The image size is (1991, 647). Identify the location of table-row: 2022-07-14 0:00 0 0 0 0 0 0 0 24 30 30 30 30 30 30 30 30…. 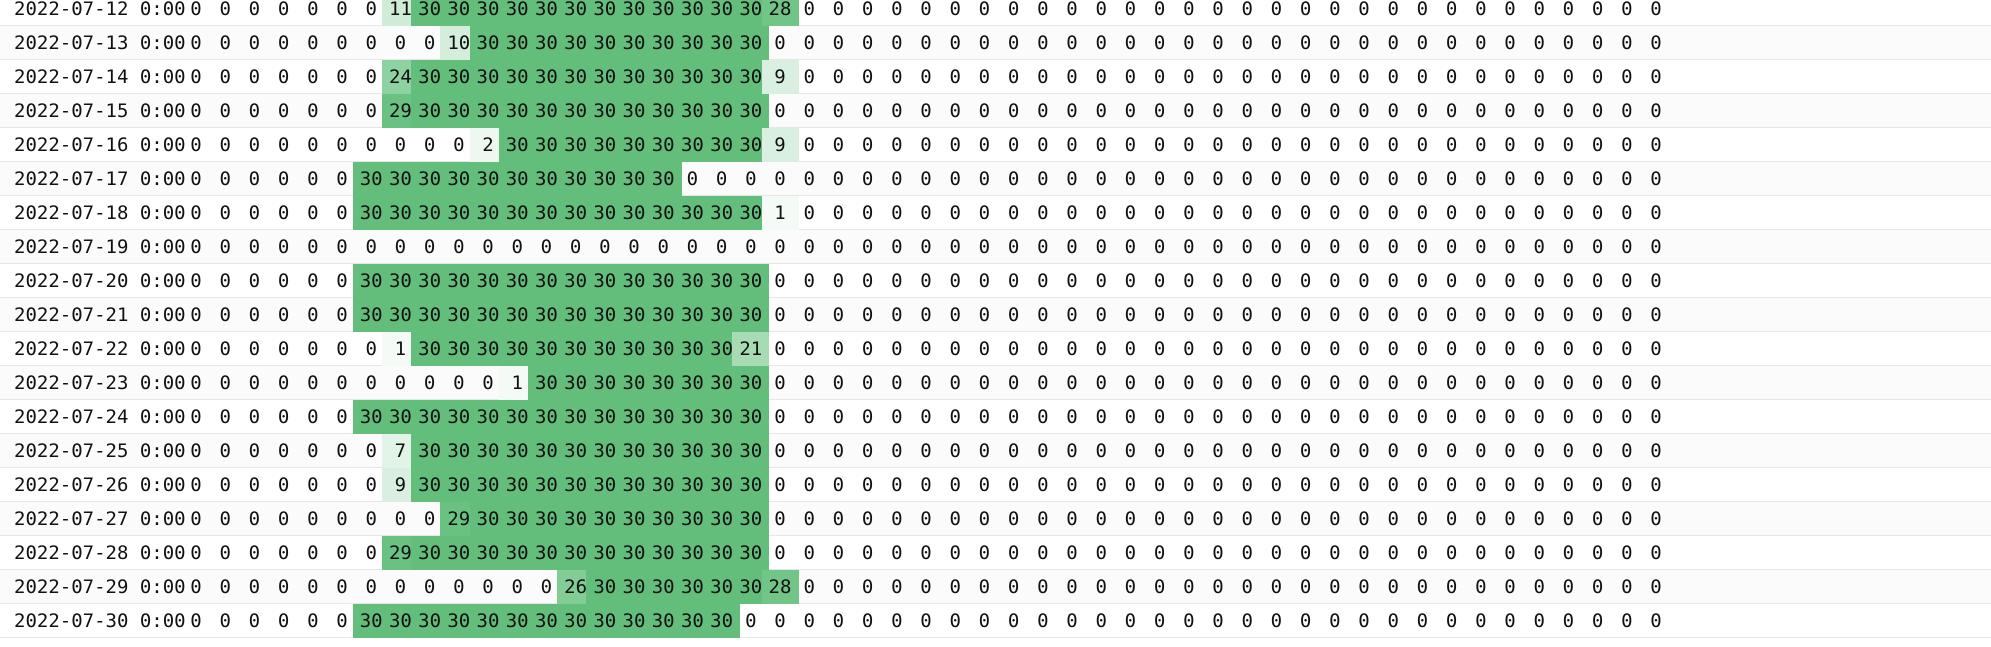
(995, 77).